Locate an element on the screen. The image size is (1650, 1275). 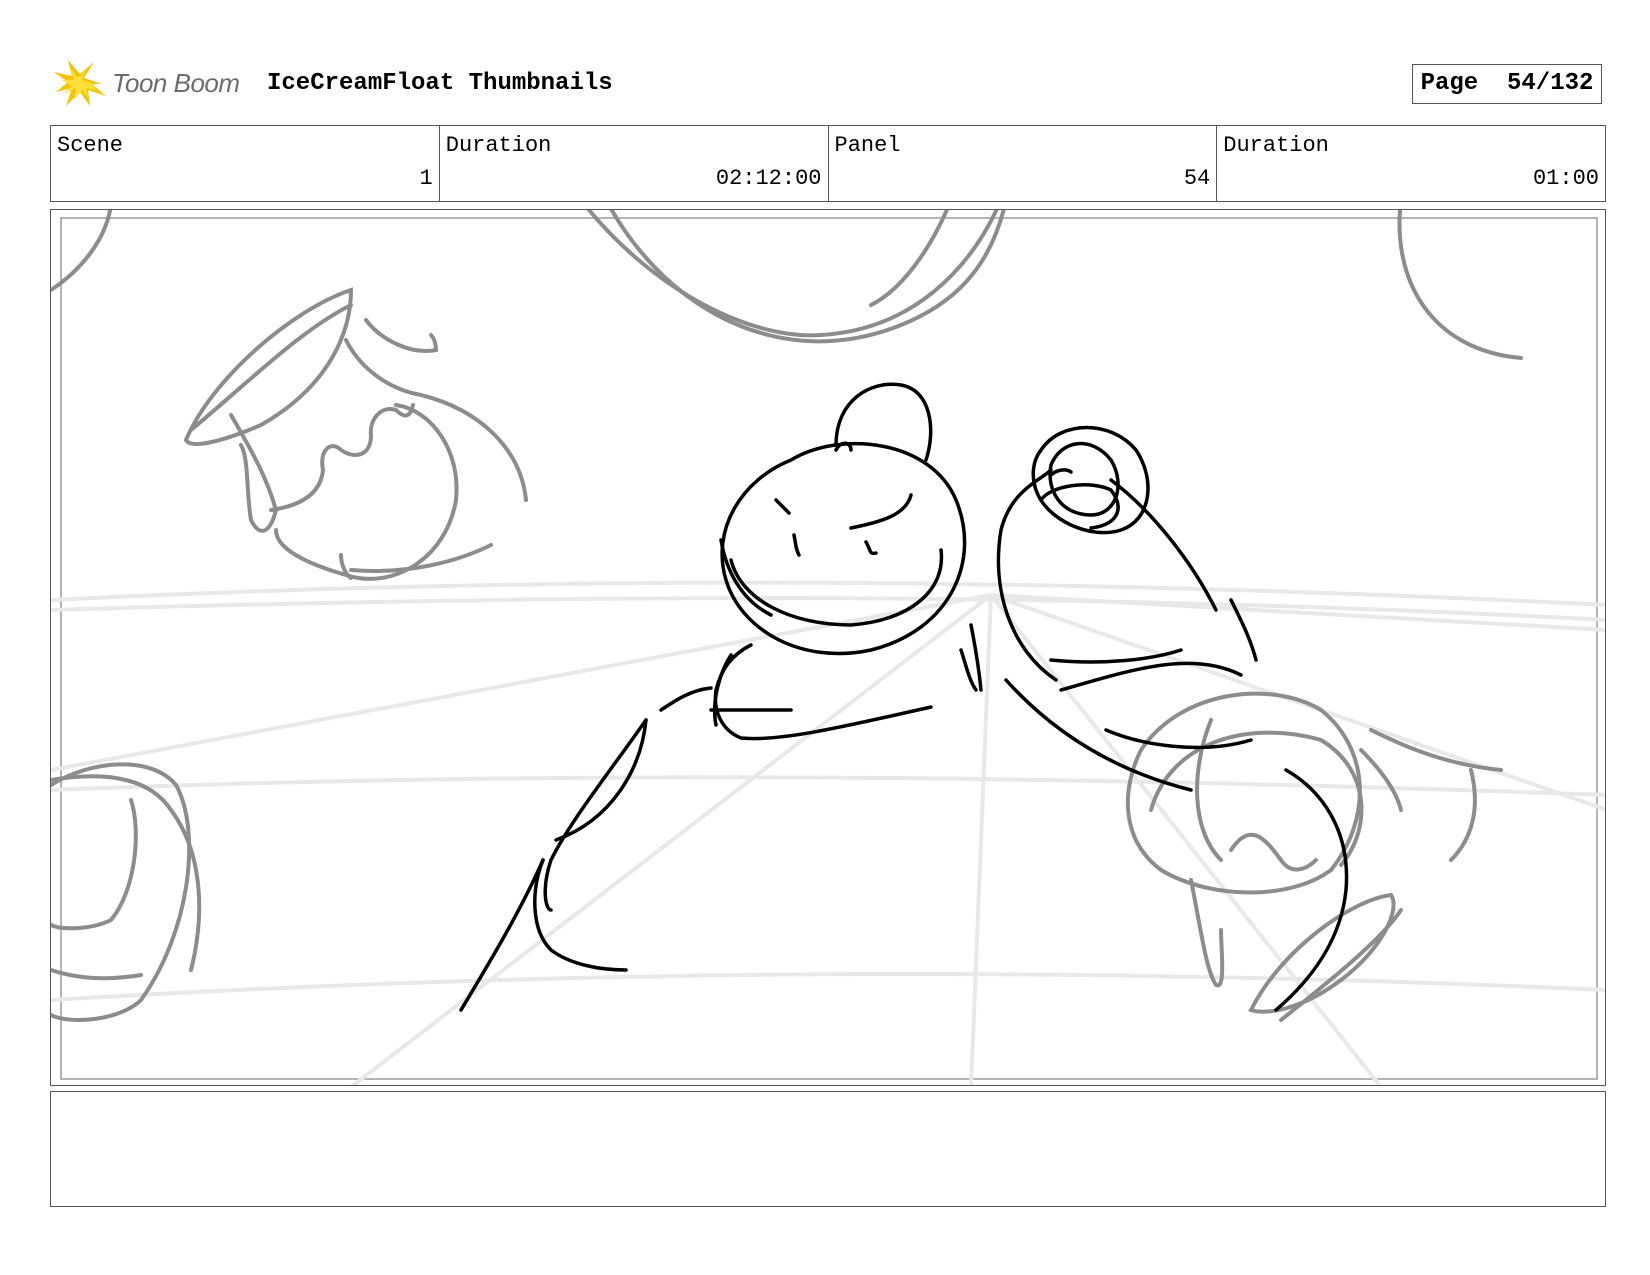
scene-cell: Scene 1 is located at coordinates (245, 163).